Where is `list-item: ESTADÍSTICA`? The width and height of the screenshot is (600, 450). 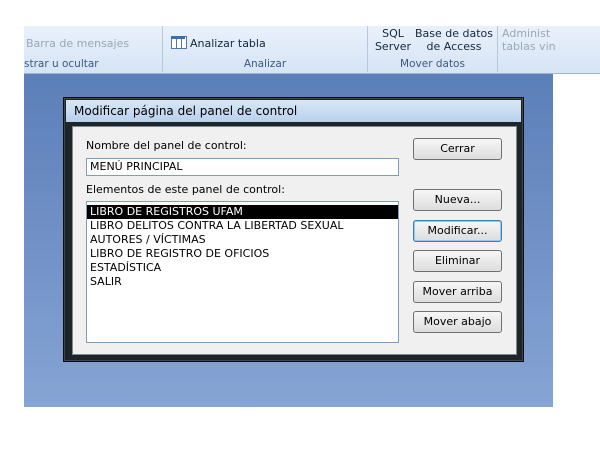 list-item: ESTADÍSTICA is located at coordinates (242, 268).